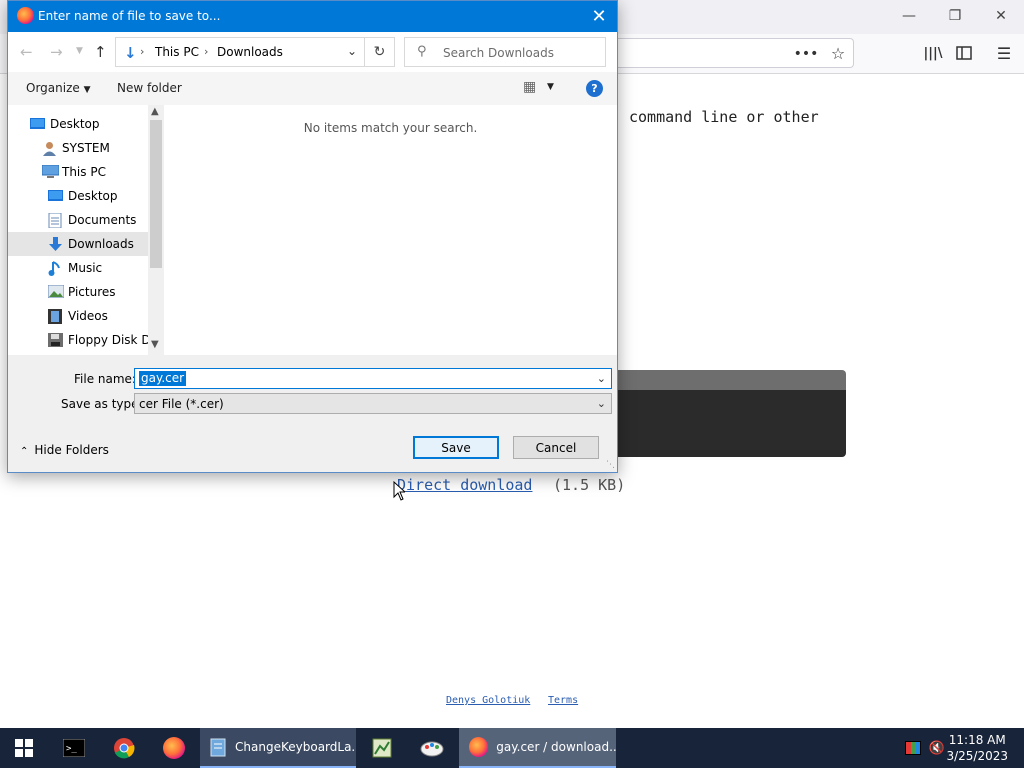 This screenshot has height=768, width=1024. What do you see at coordinates (55, 244) in the screenshot?
I see `downloads-icon` at bounding box center [55, 244].